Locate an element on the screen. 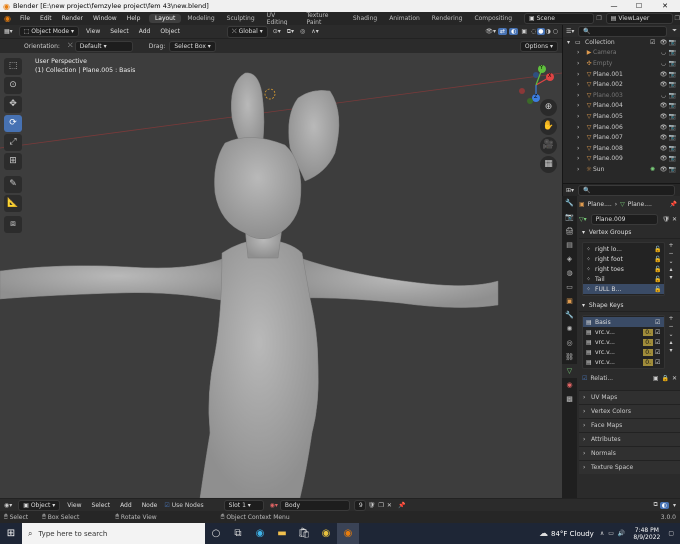 This screenshot has width=680, height=544. collapsed-panel-header: › Attributes is located at coordinates (629, 439).